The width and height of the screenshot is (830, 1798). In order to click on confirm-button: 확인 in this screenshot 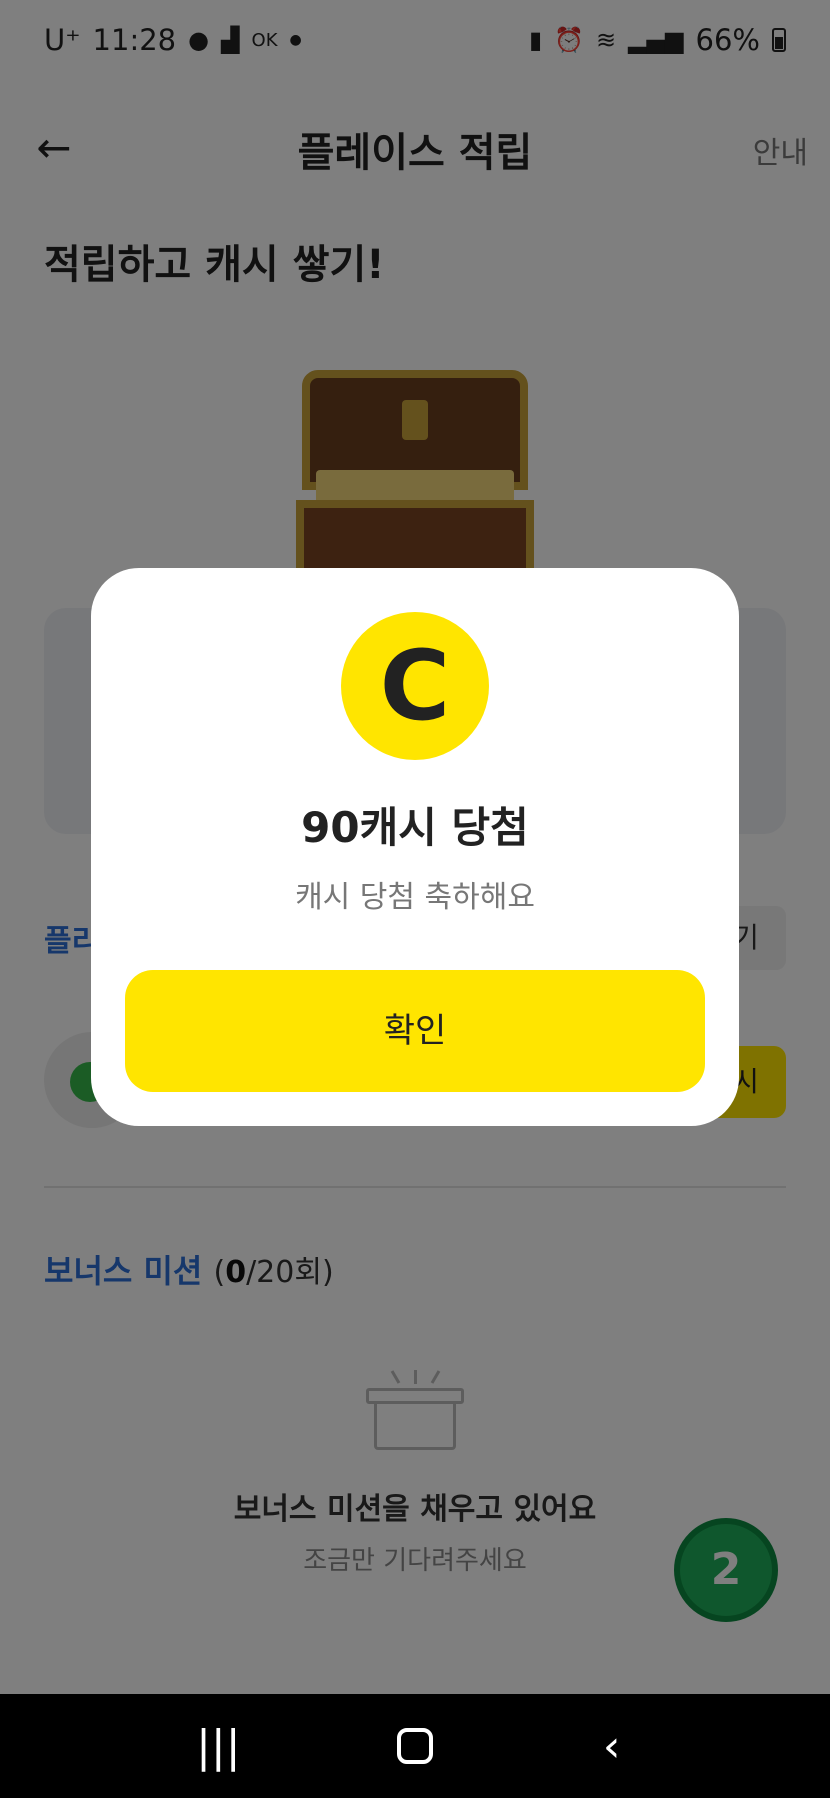, I will do `click(415, 1031)`.